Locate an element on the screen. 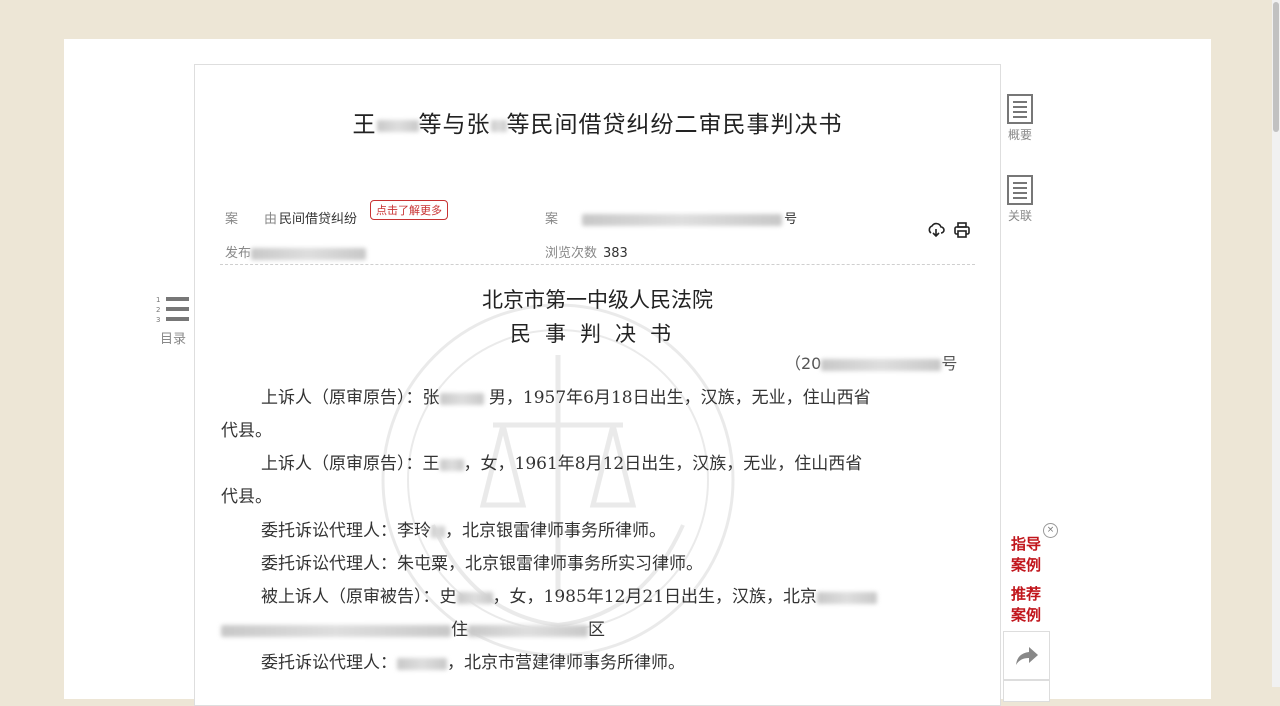  learn-more-link: 点击了解更多 is located at coordinates (409, 210).